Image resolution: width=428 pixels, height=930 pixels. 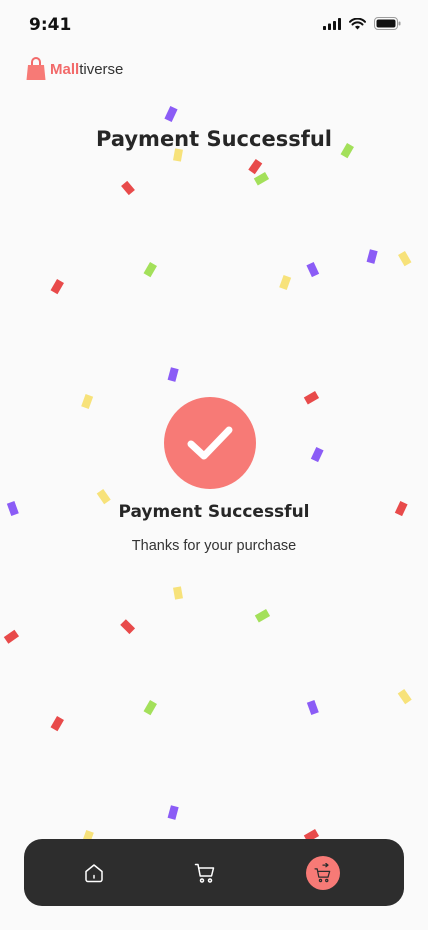 I want to click on nav-cart-button, so click(x=205, y=873).